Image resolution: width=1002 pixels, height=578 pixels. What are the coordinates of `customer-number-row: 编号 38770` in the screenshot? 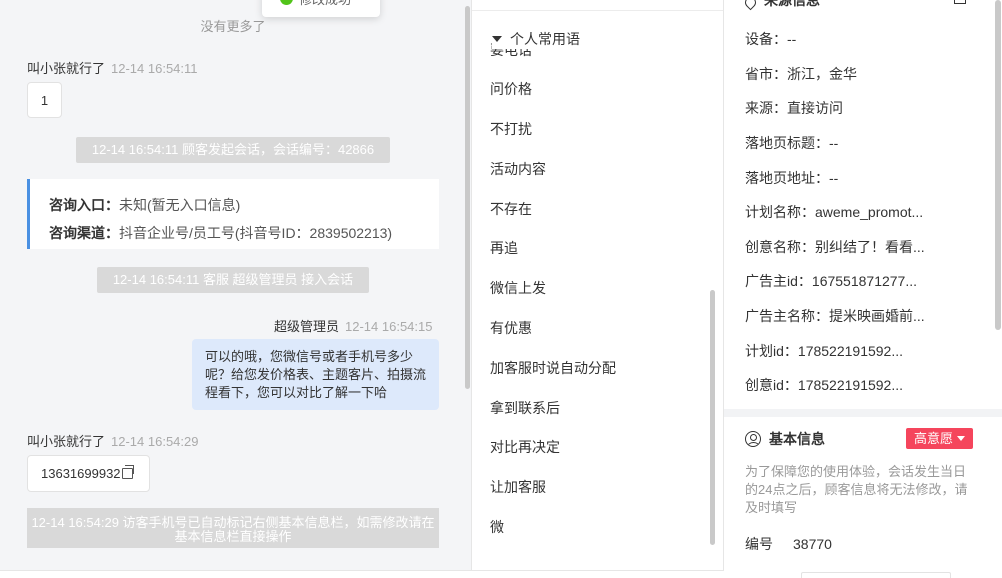 It's located at (788, 544).